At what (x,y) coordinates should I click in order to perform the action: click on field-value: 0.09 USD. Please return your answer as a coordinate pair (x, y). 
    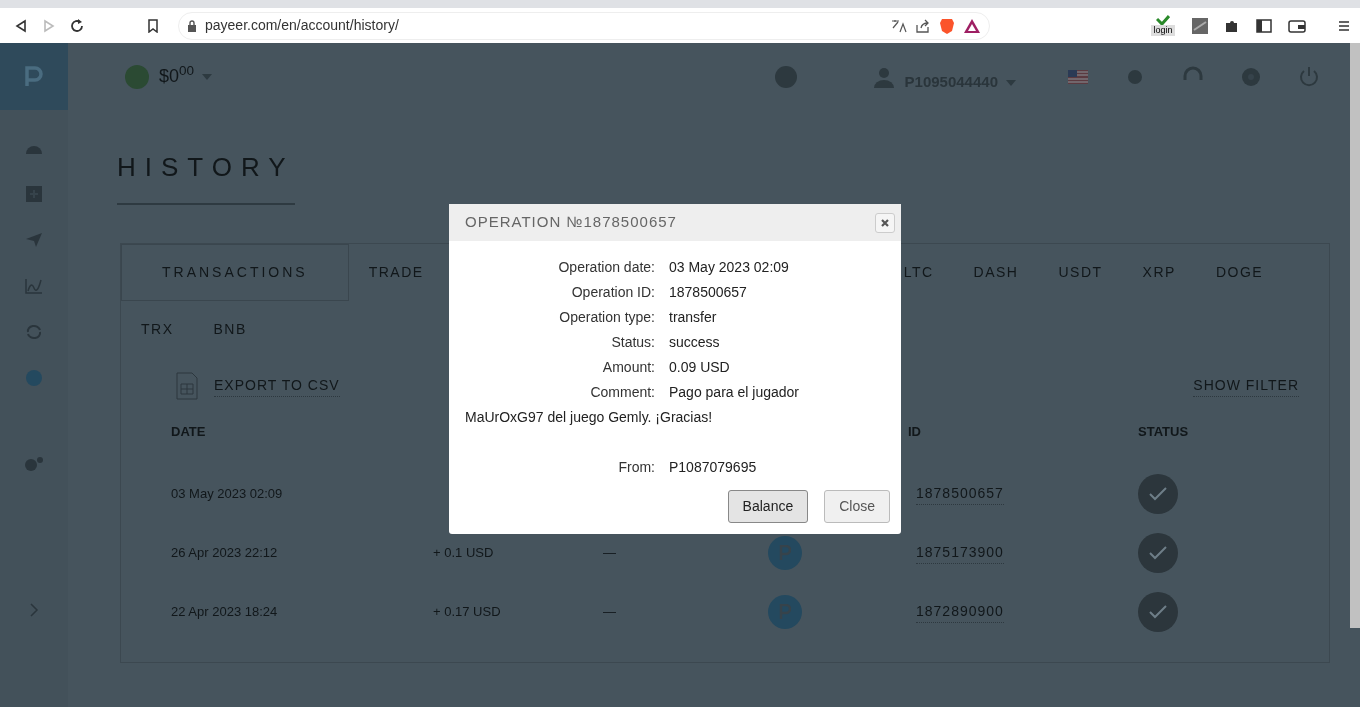
    Looking at the image, I should click on (699, 367).